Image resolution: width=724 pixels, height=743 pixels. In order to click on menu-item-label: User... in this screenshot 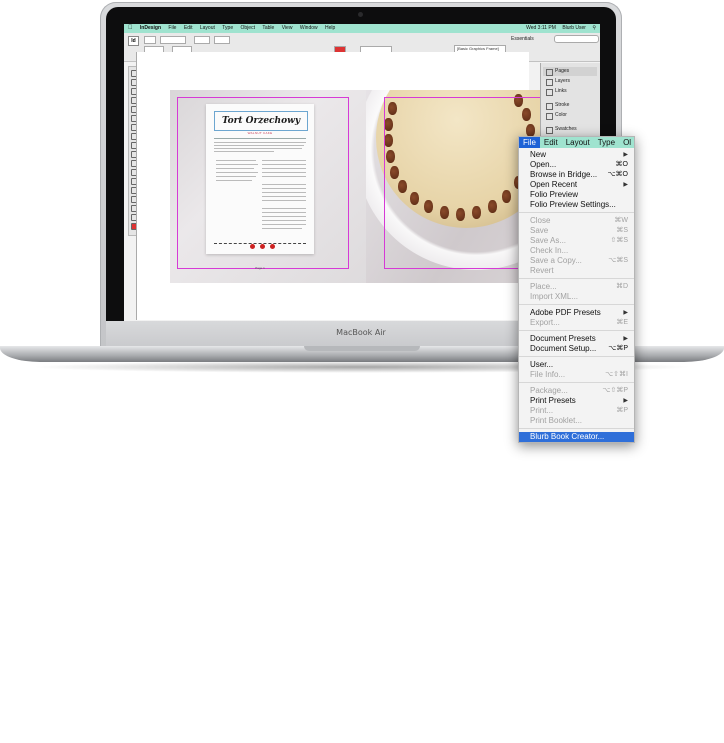, I will do `click(542, 364)`.